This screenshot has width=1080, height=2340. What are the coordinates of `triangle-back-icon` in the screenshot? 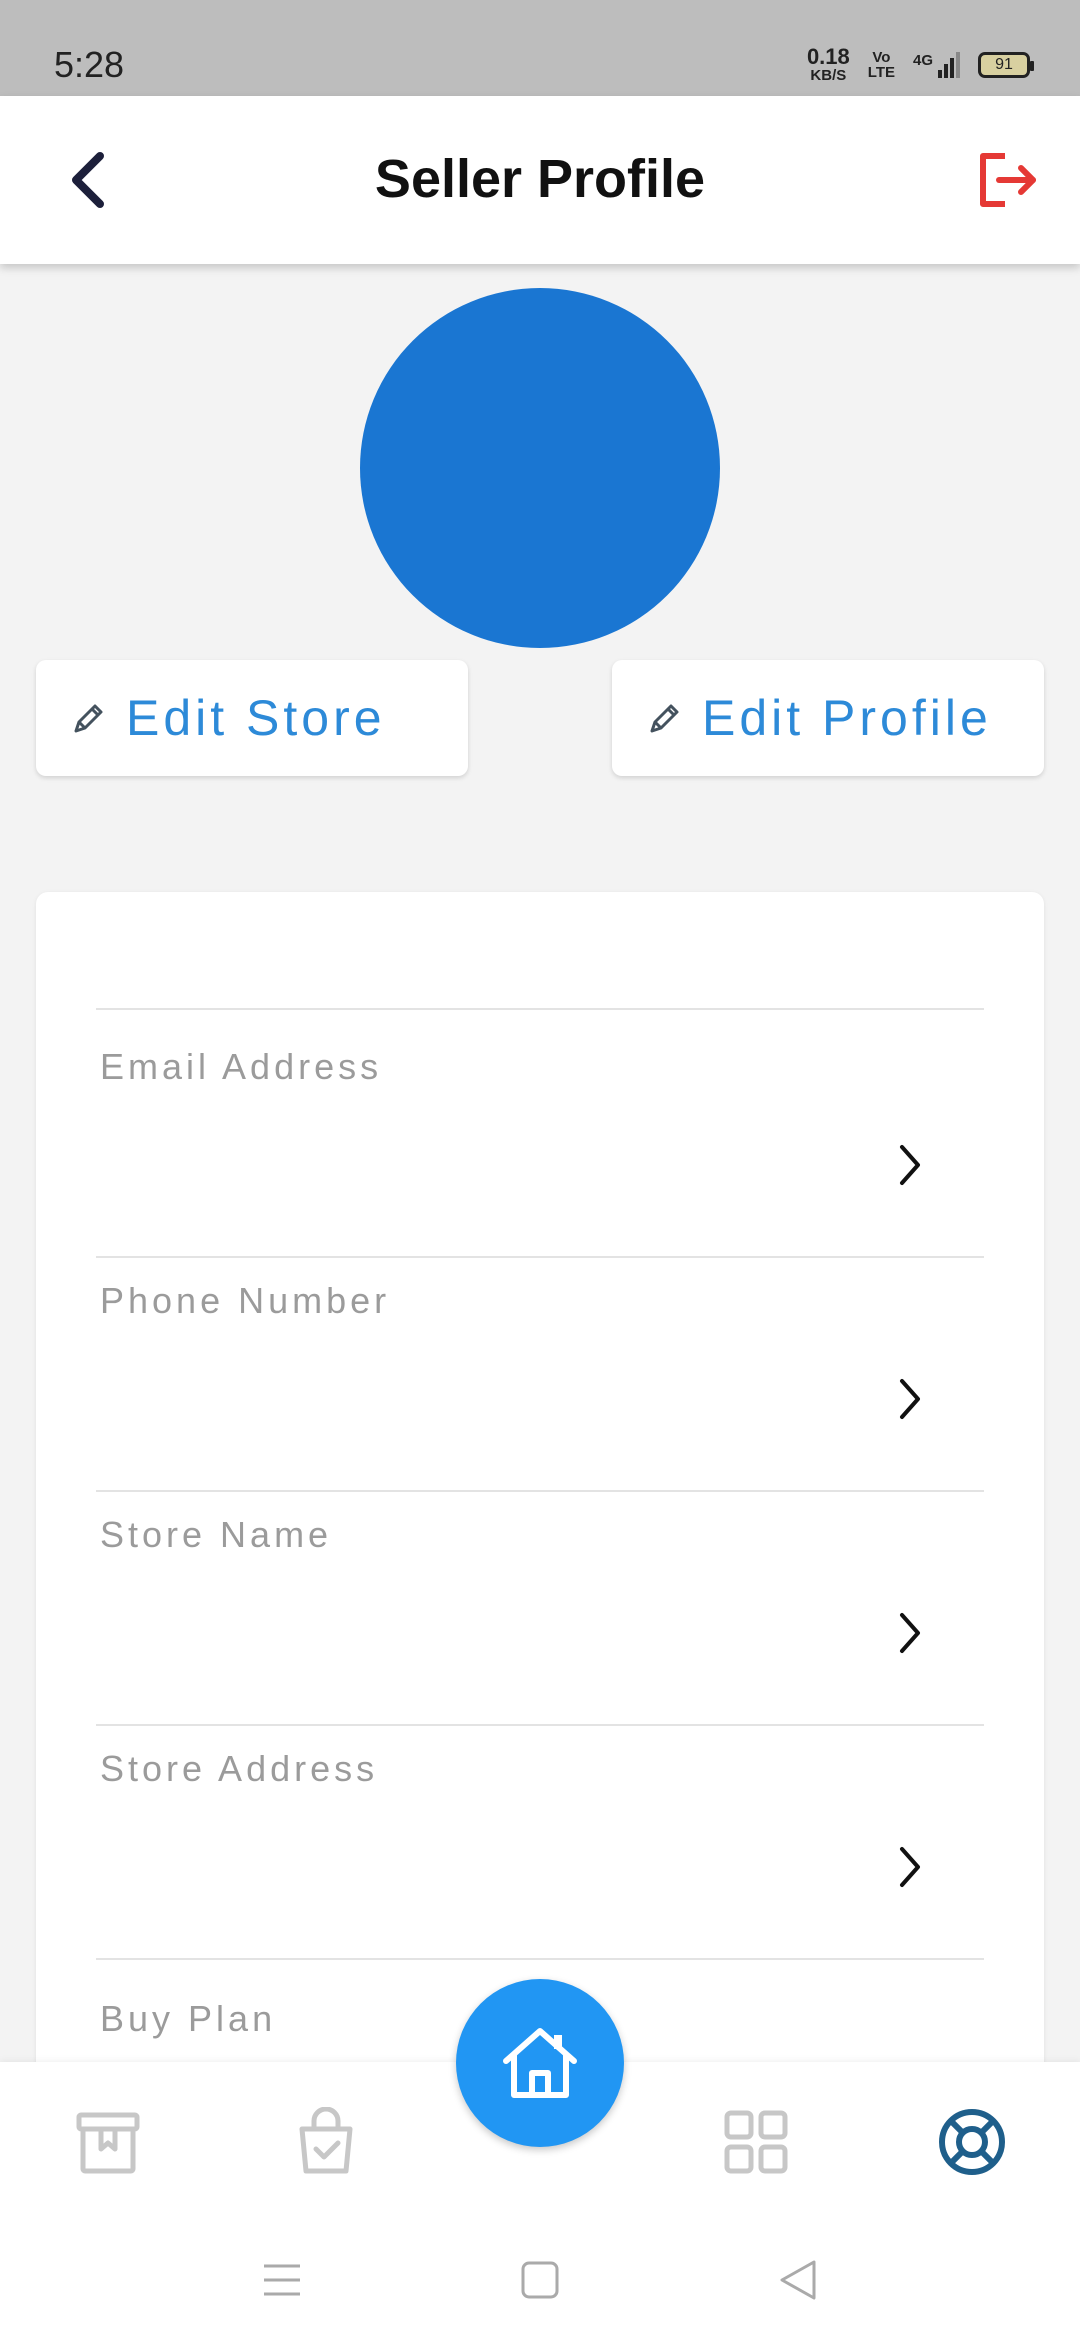 It's located at (798, 2280).